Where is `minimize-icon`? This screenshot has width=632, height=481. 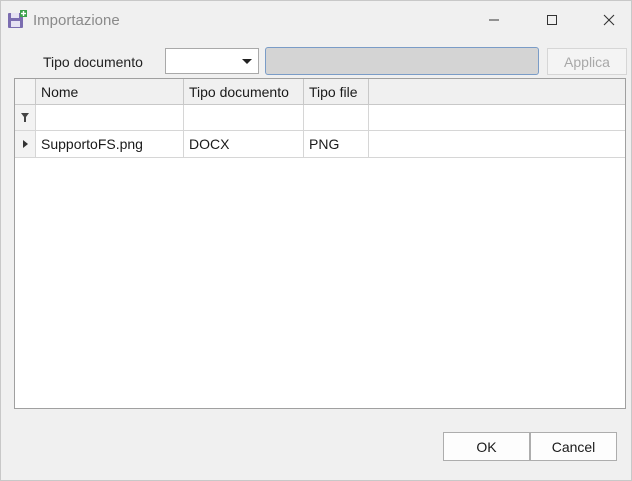 minimize-icon is located at coordinates (494, 20).